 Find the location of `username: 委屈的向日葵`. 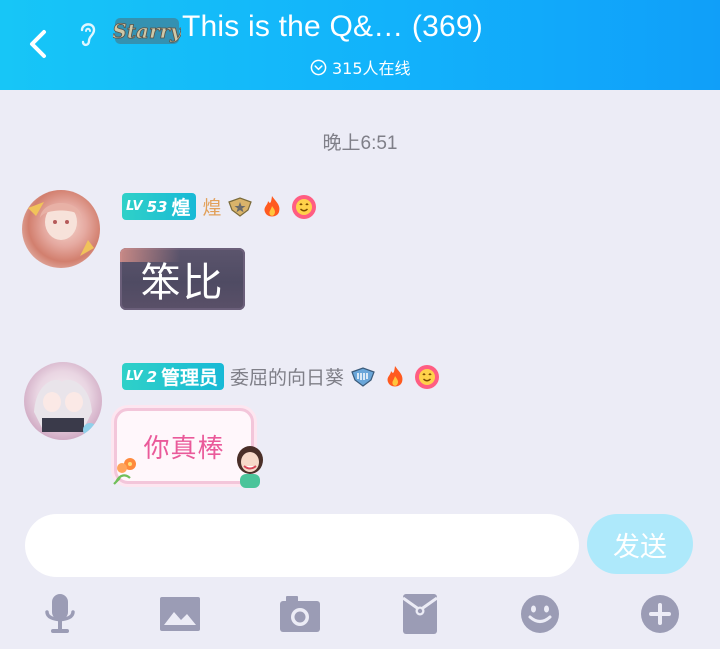

username: 委屈的向日葵 is located at coordinates (287, 376).